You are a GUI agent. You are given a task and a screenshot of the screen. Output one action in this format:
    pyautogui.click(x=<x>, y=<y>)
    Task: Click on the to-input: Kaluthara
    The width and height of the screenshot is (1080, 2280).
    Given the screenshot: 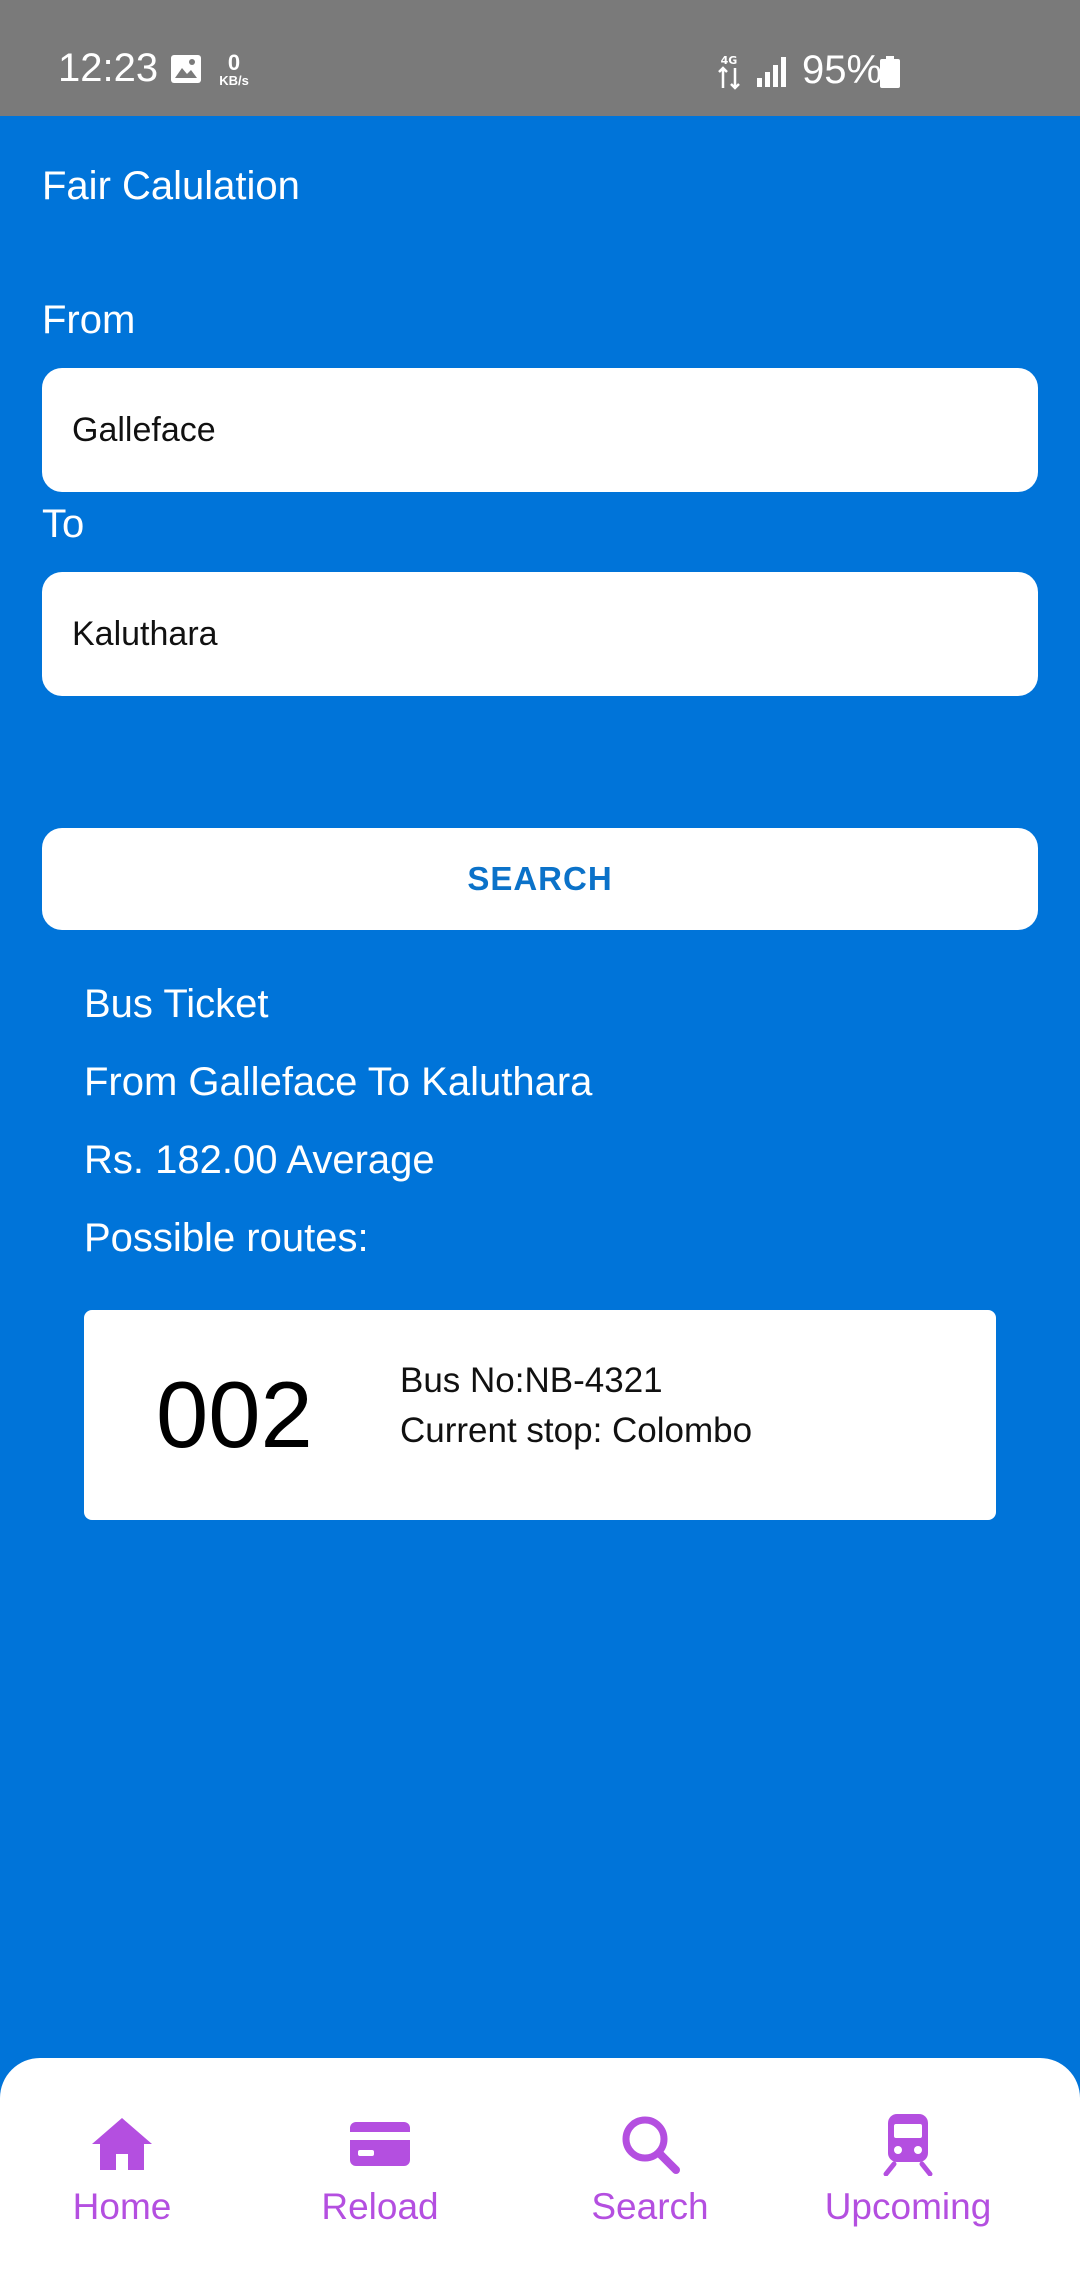 What is the action you would take?
    pyautogui.click(x=540, y=634)
    